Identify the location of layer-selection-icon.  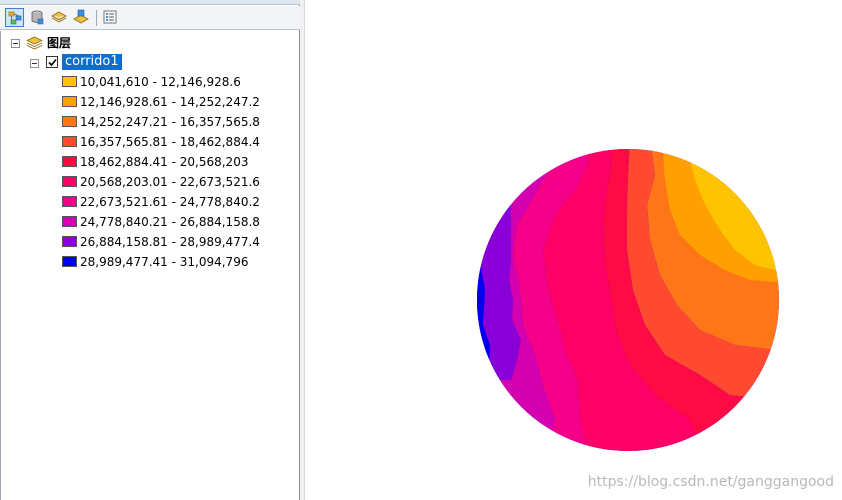
(81, 16).